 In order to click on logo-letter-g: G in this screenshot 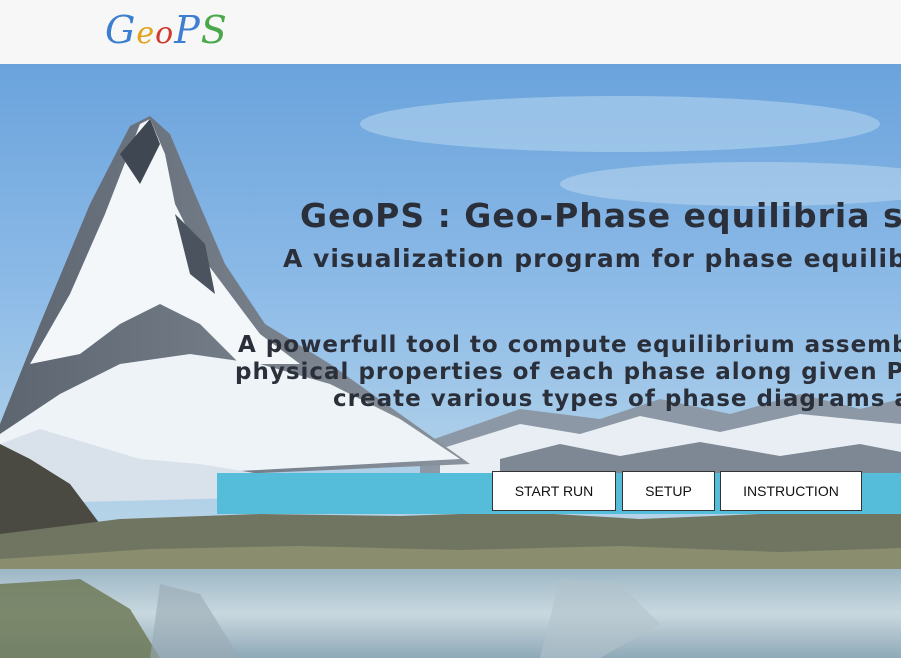, I will do `click(121, 30)`.